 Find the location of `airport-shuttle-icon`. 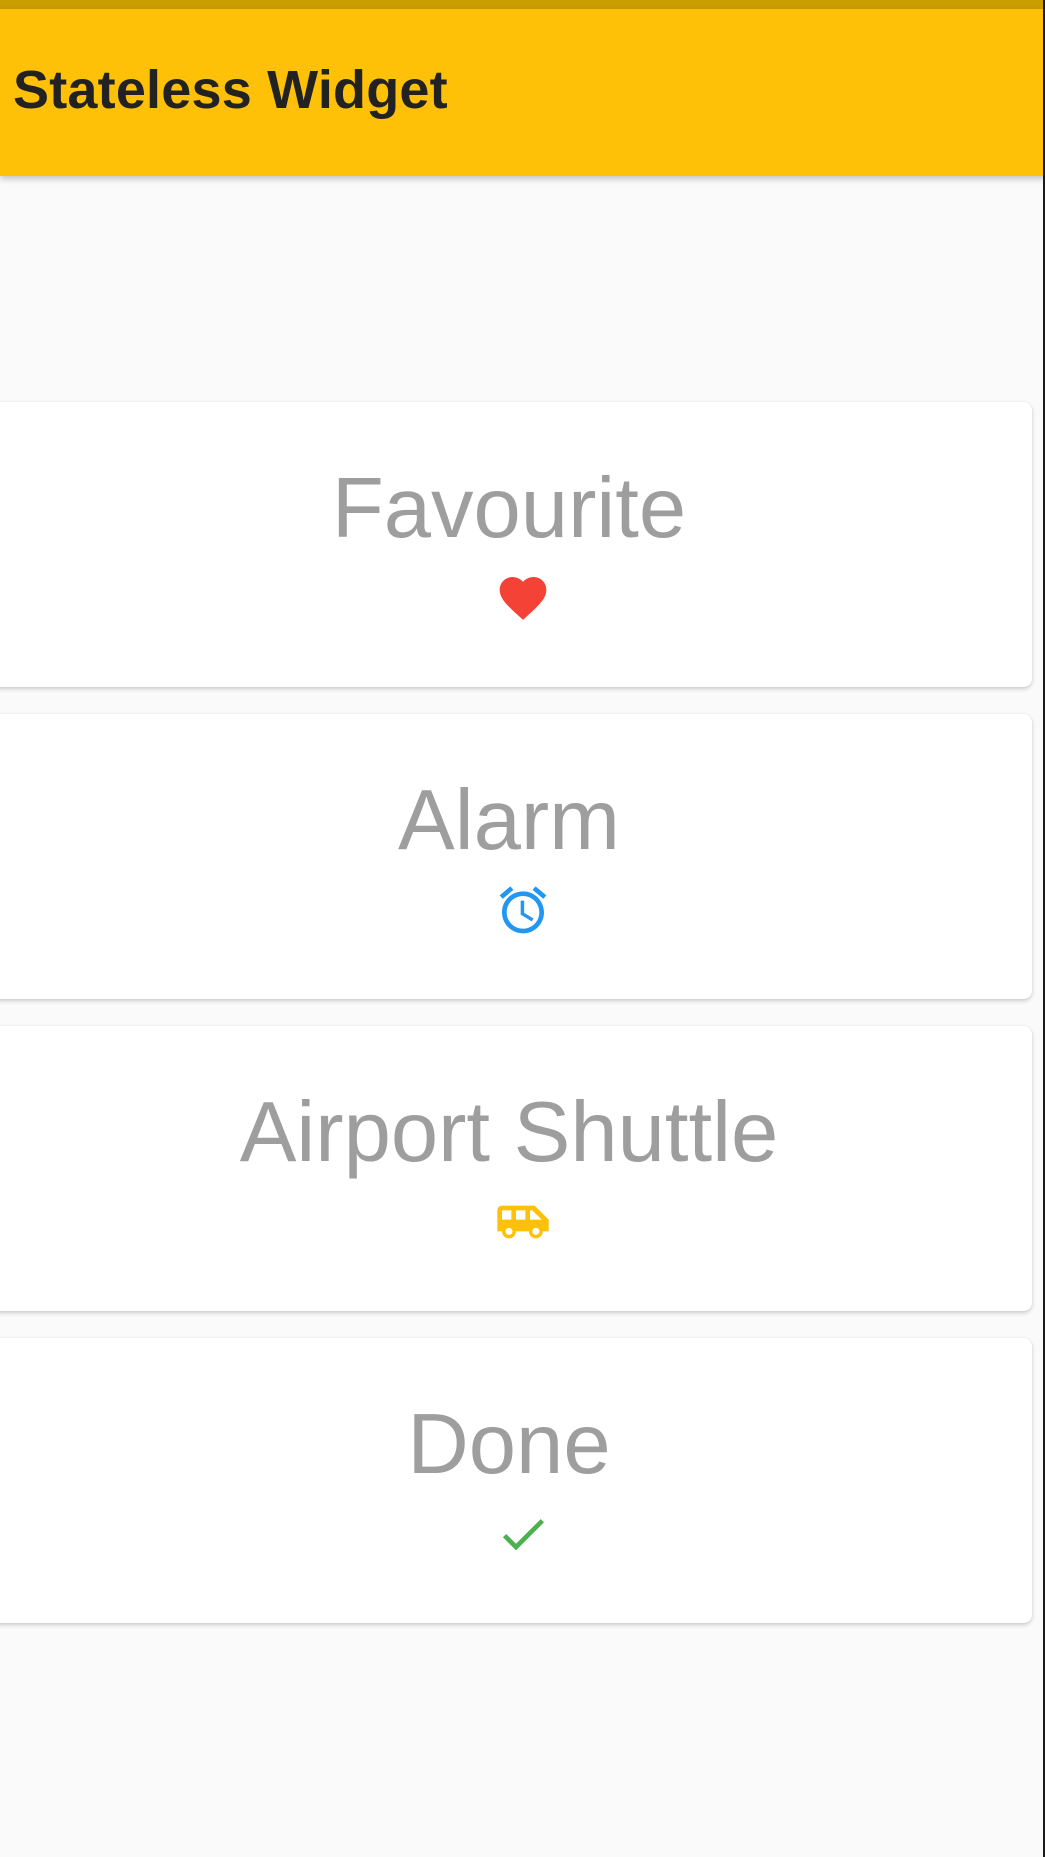

airport-shuttle-icon is located at coordinates (523, 1222).